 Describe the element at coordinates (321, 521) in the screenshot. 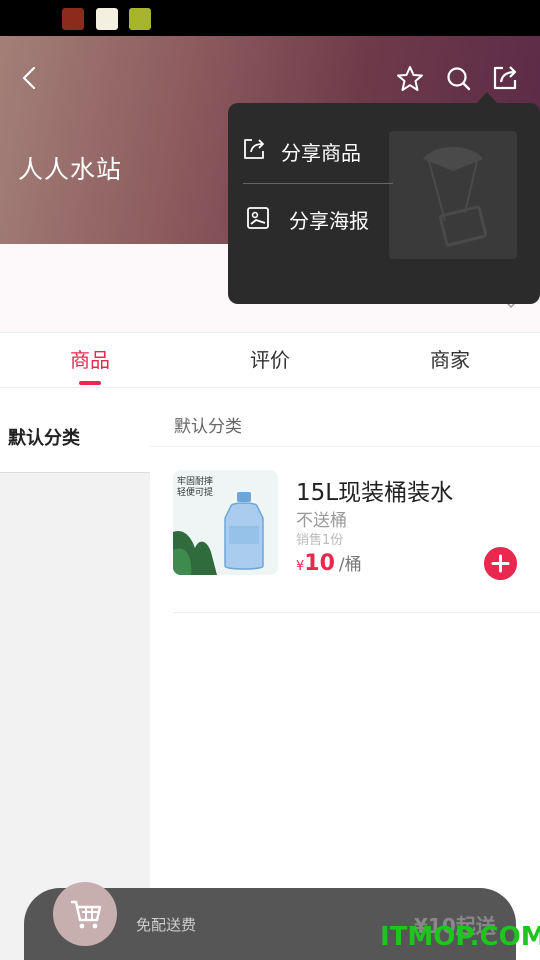

I see `product-subtitle: 不送桶` at that location.